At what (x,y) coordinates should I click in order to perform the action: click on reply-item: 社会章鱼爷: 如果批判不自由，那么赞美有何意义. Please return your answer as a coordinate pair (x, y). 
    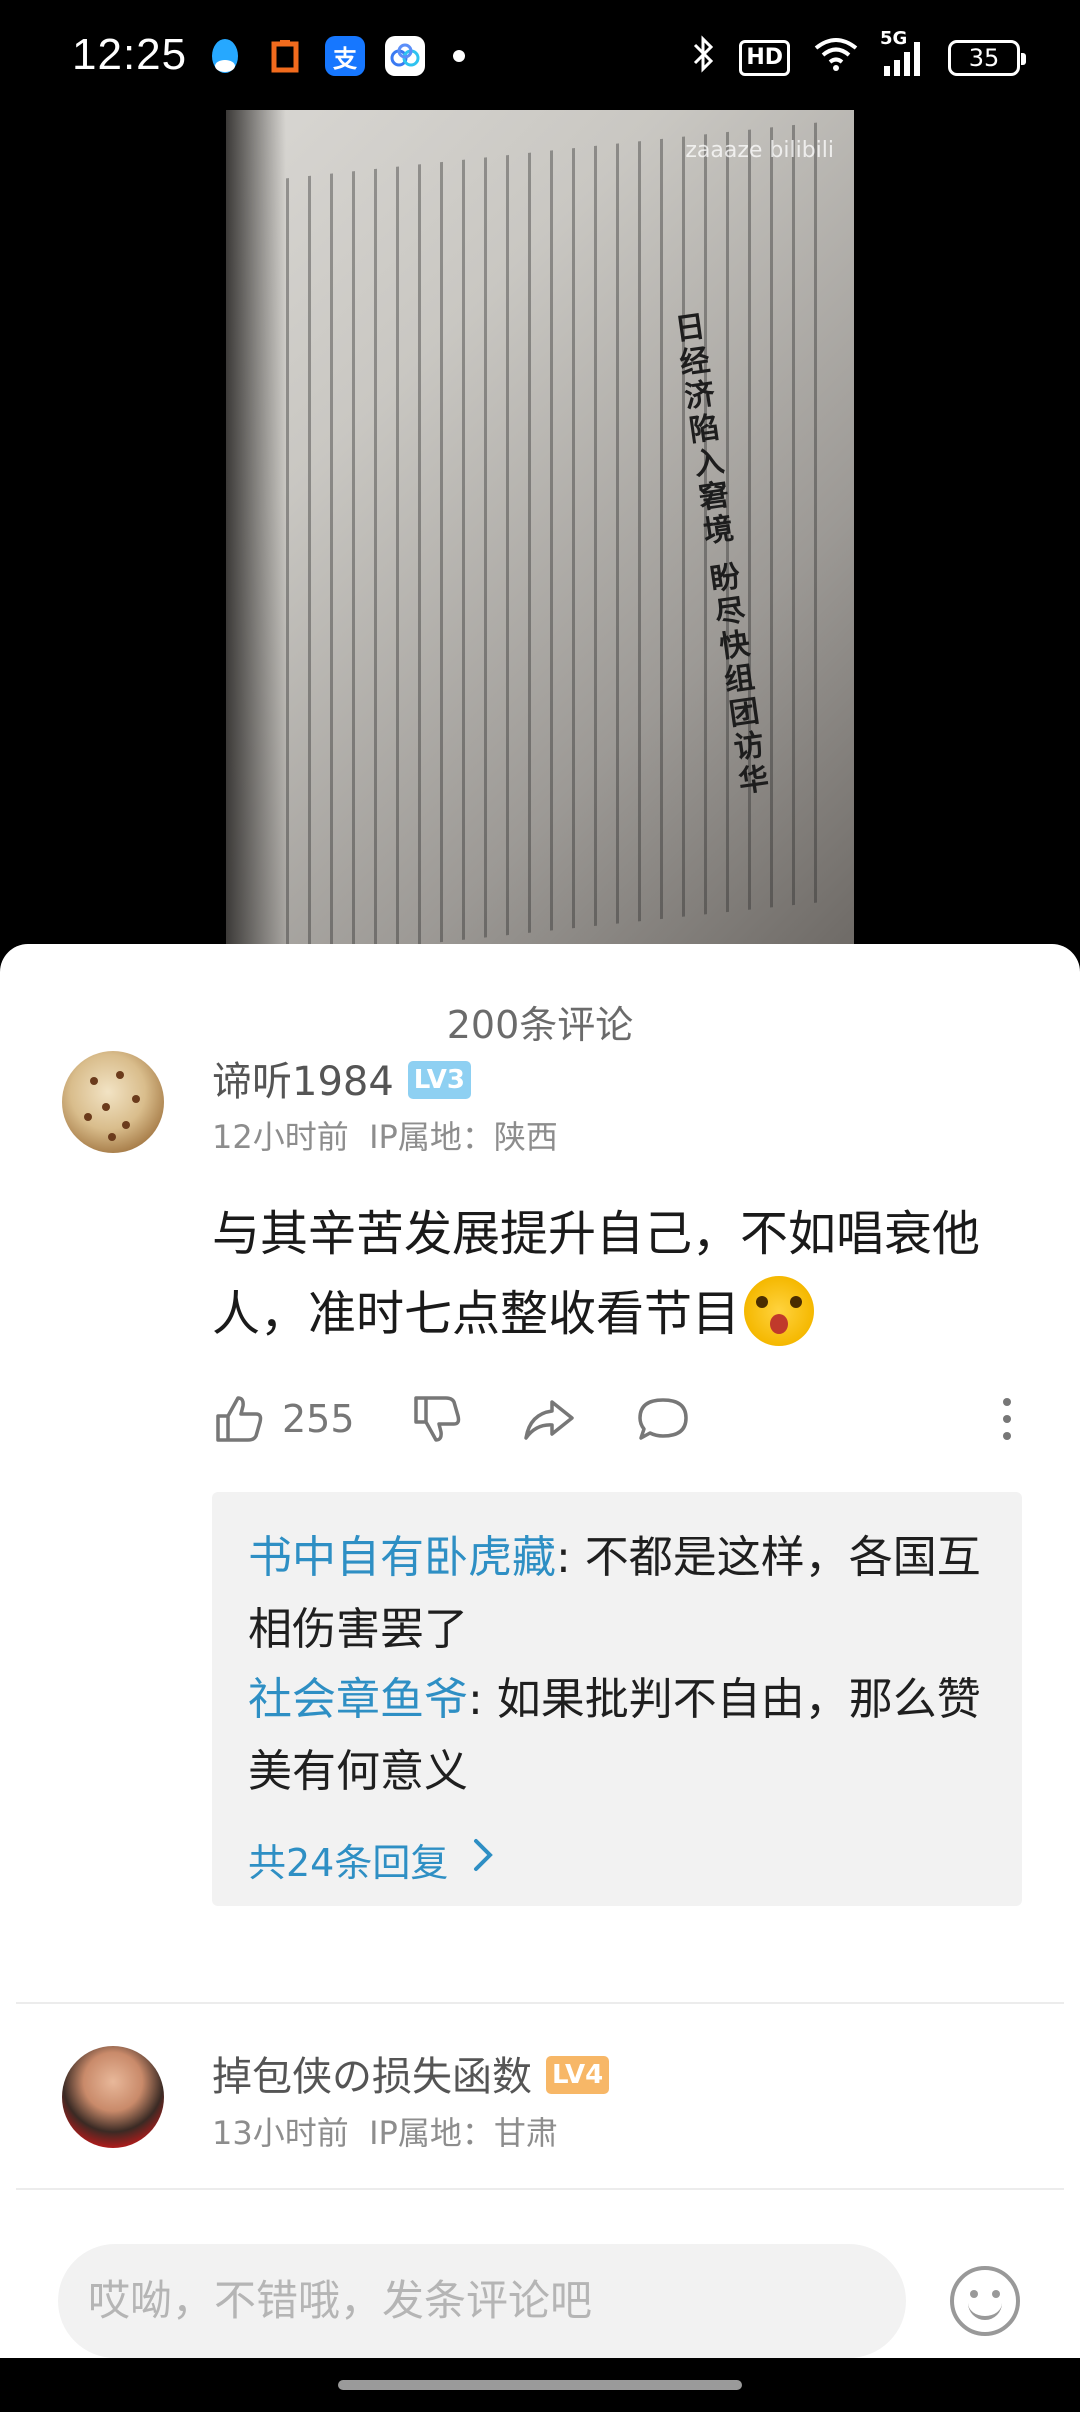
    Looking at the image, I should click on (618, 1736).